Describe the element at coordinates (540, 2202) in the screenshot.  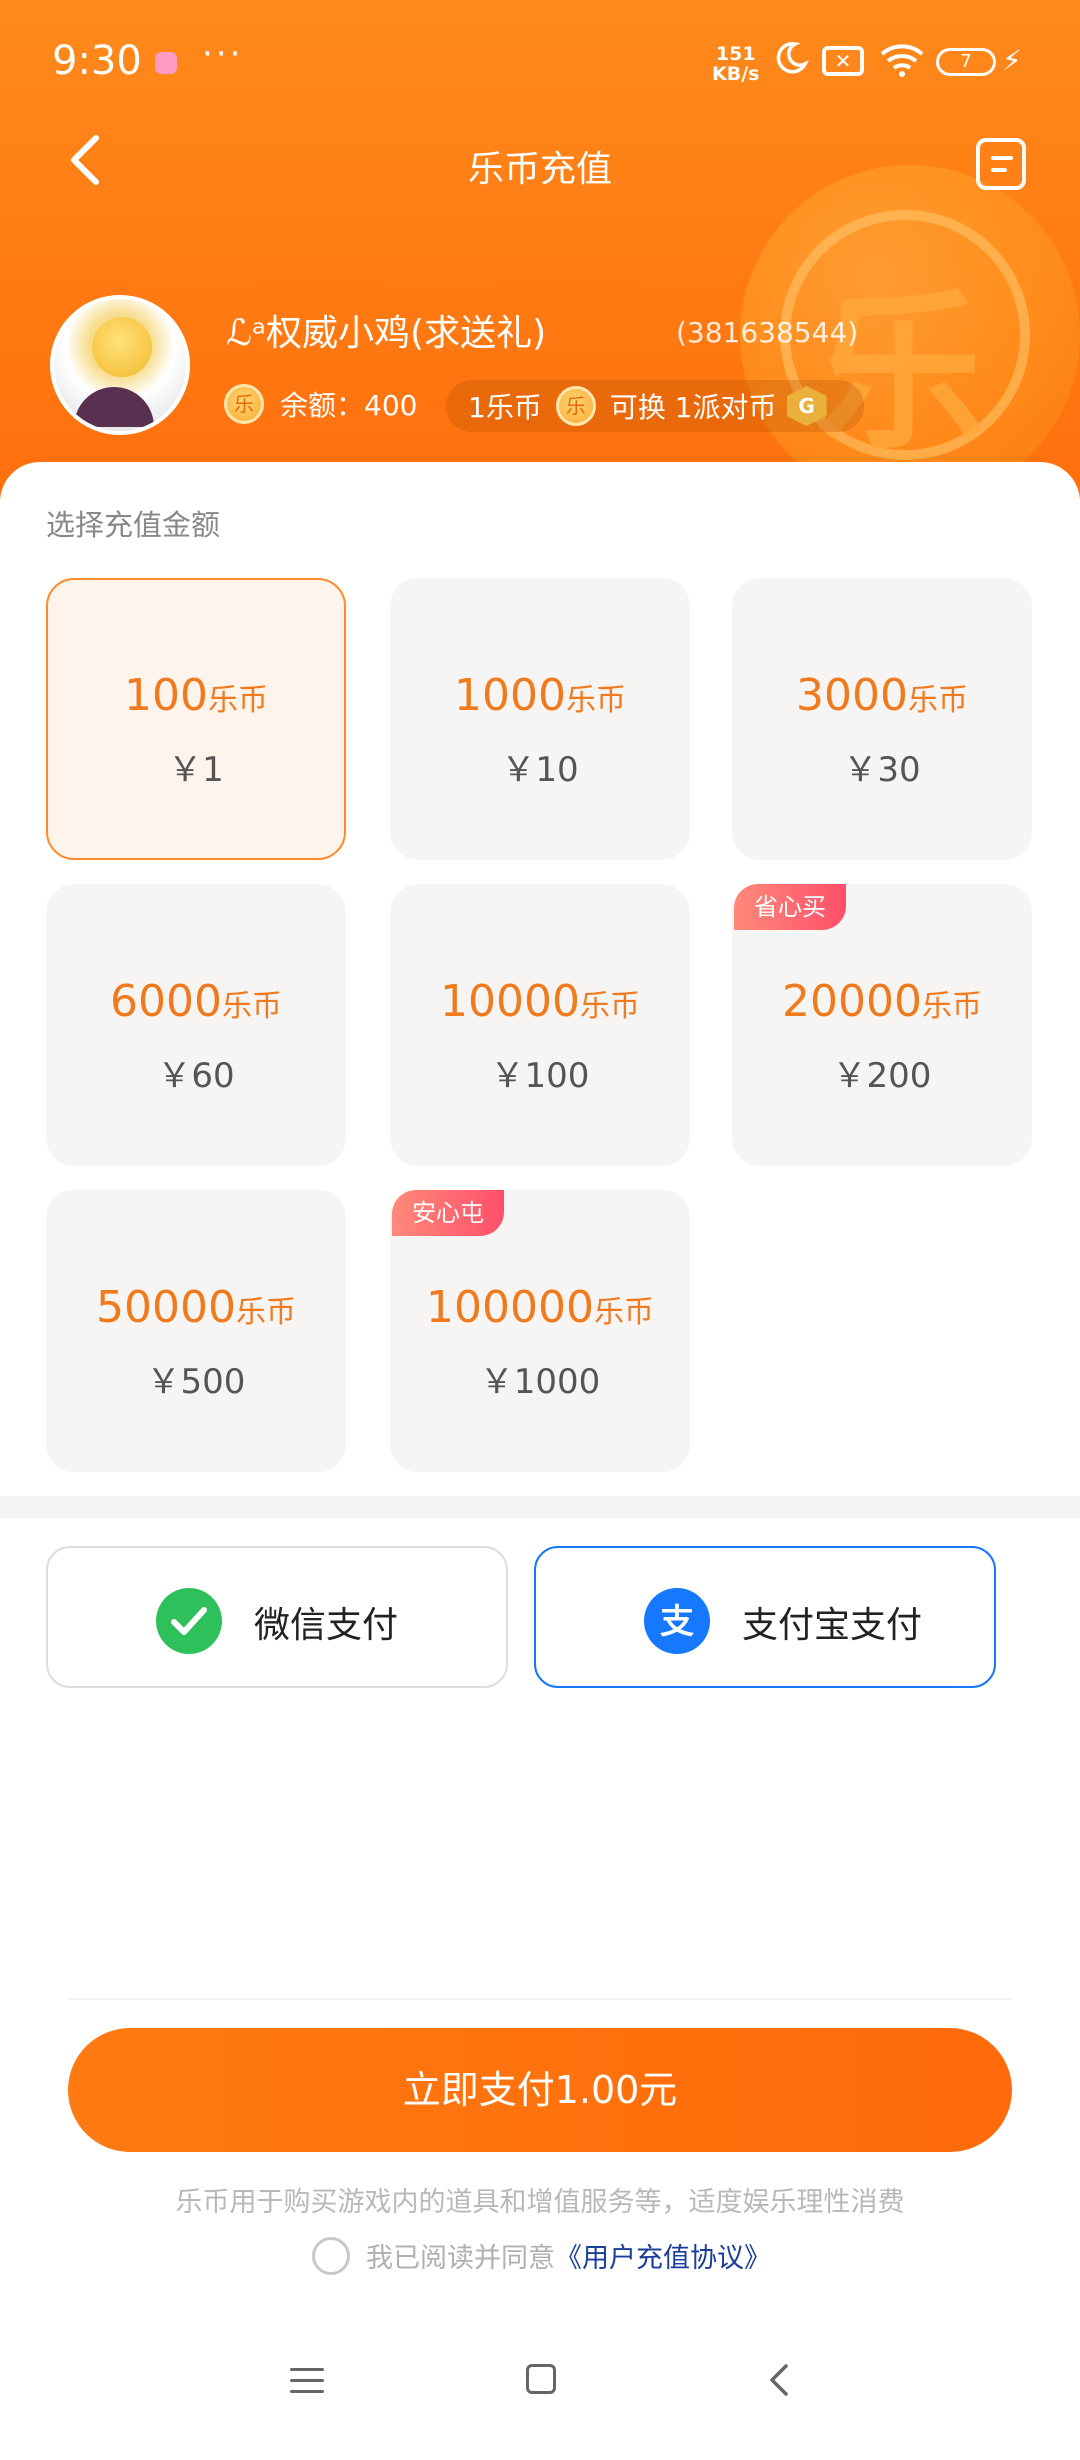
I see `consumption-note: 乐币用于购买游戏内的道具和增值服务等，适度娱乐理性消费` at that location.